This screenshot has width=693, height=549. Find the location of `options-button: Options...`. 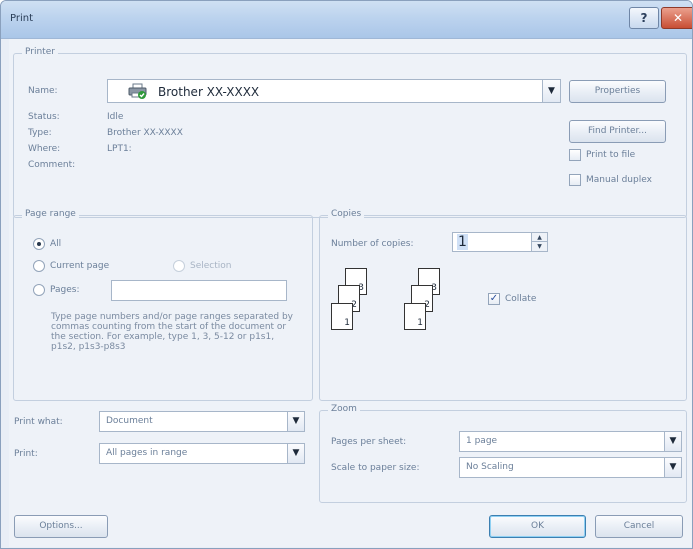

options-button: Options... is located at coordinates (61, 526).